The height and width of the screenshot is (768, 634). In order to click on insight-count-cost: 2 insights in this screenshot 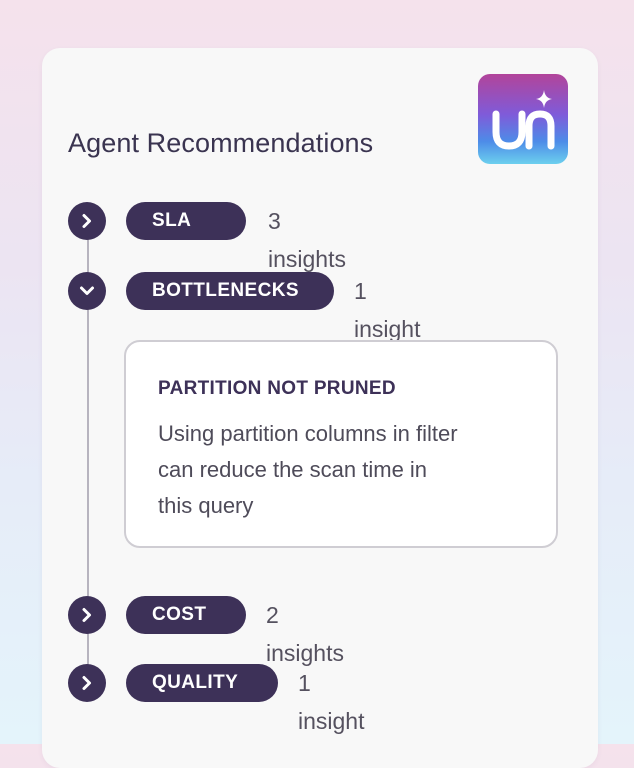, I will do `click(305, 634)`.